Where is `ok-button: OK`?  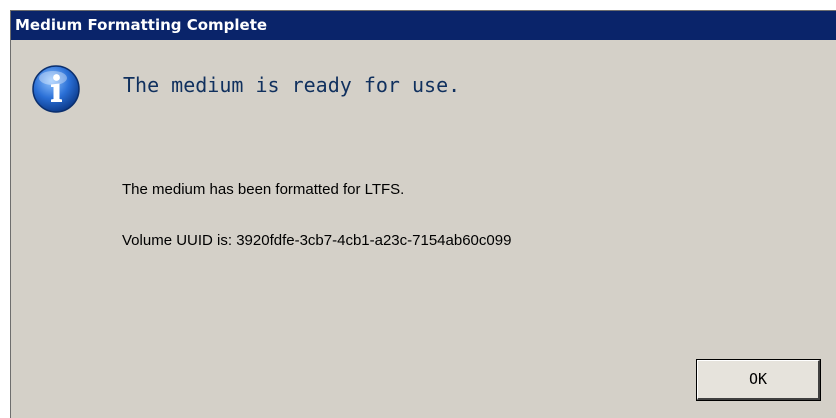 ok-button: OK is located at coordinates (758, 380).